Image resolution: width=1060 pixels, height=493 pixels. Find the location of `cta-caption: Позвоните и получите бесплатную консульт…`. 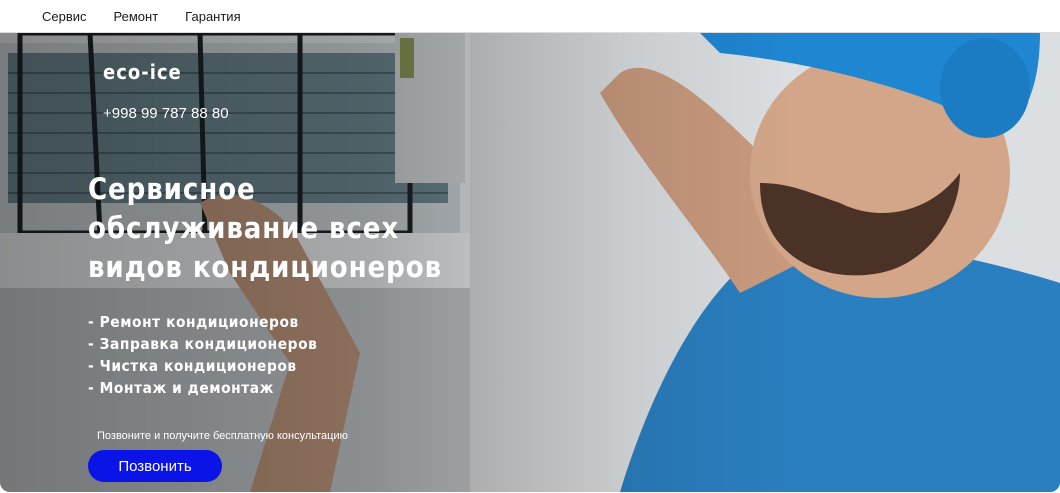

cta-caption: Позвоните и получите бесплатную консульт… is located at coordinates (222, 436).